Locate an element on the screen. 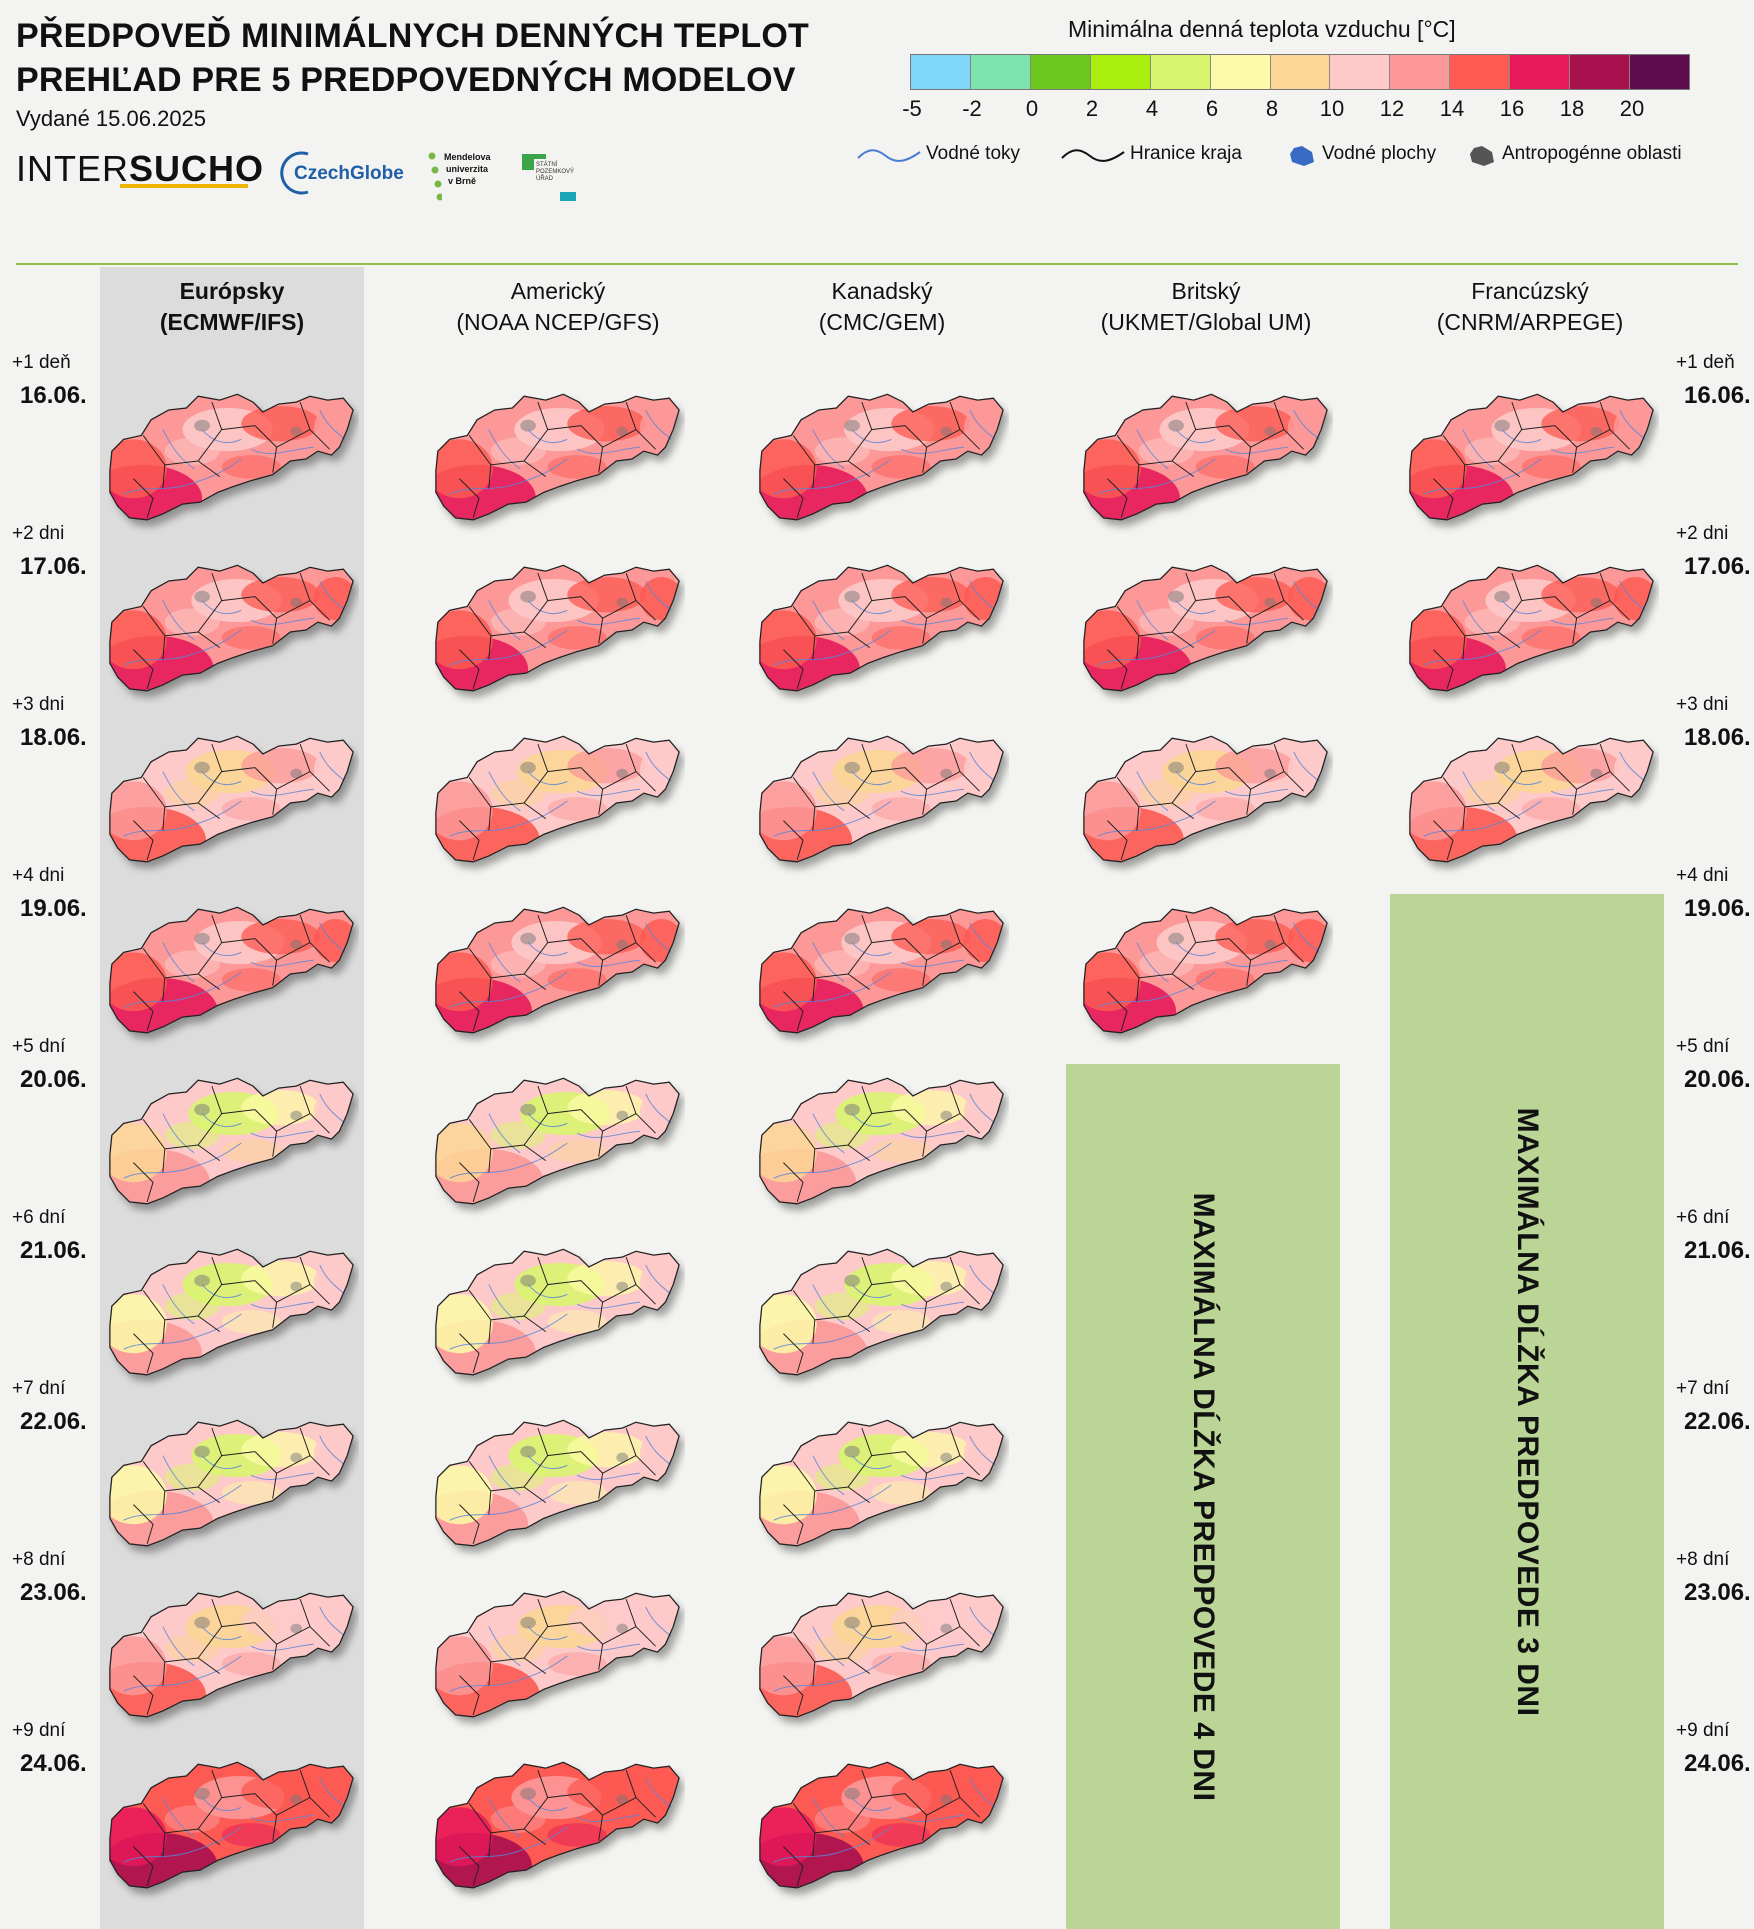  day-lead-label-left: +4 dni is located at coordinates (38, 875).